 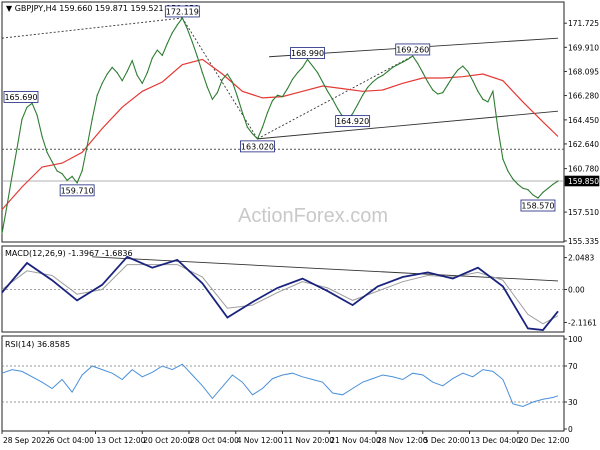 What do you see at coordinates (570, 429) in the screenshot?
I see `rsi-y-tick-label: 0` at bounding box center [570, 429].